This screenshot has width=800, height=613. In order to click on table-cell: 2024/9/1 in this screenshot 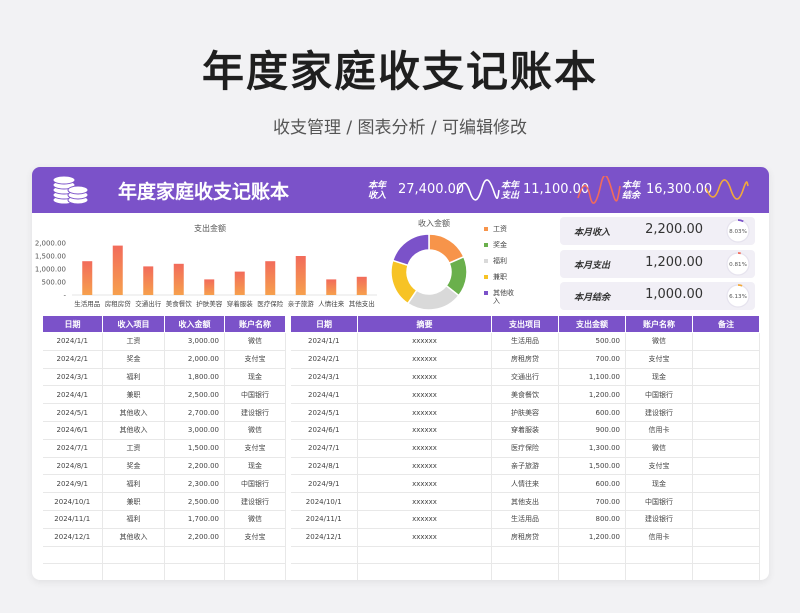, I will do `click(324, 484)`.